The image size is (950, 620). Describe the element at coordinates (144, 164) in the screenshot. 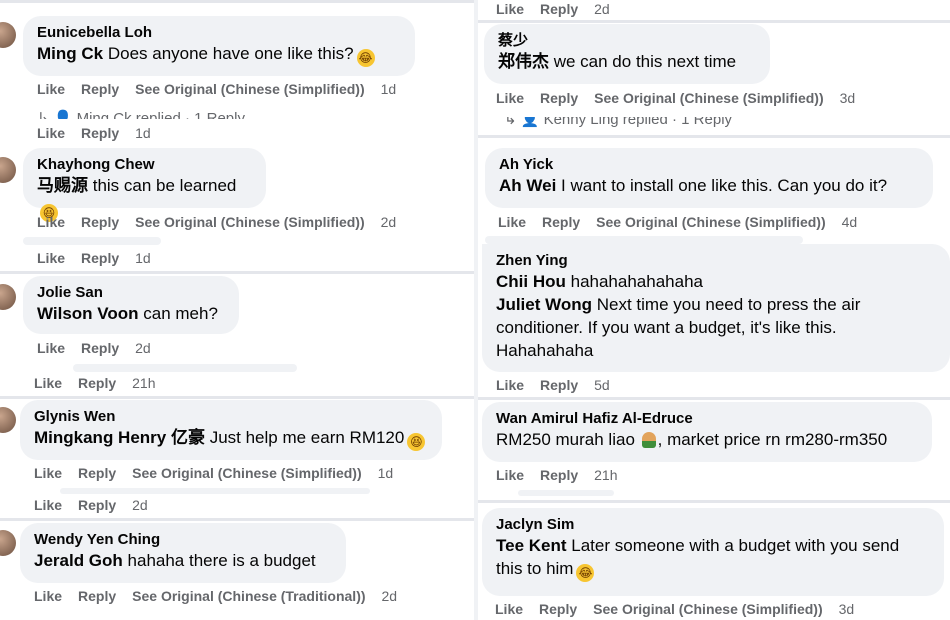

I see `comment-author: Khayhong Chew` at that location.